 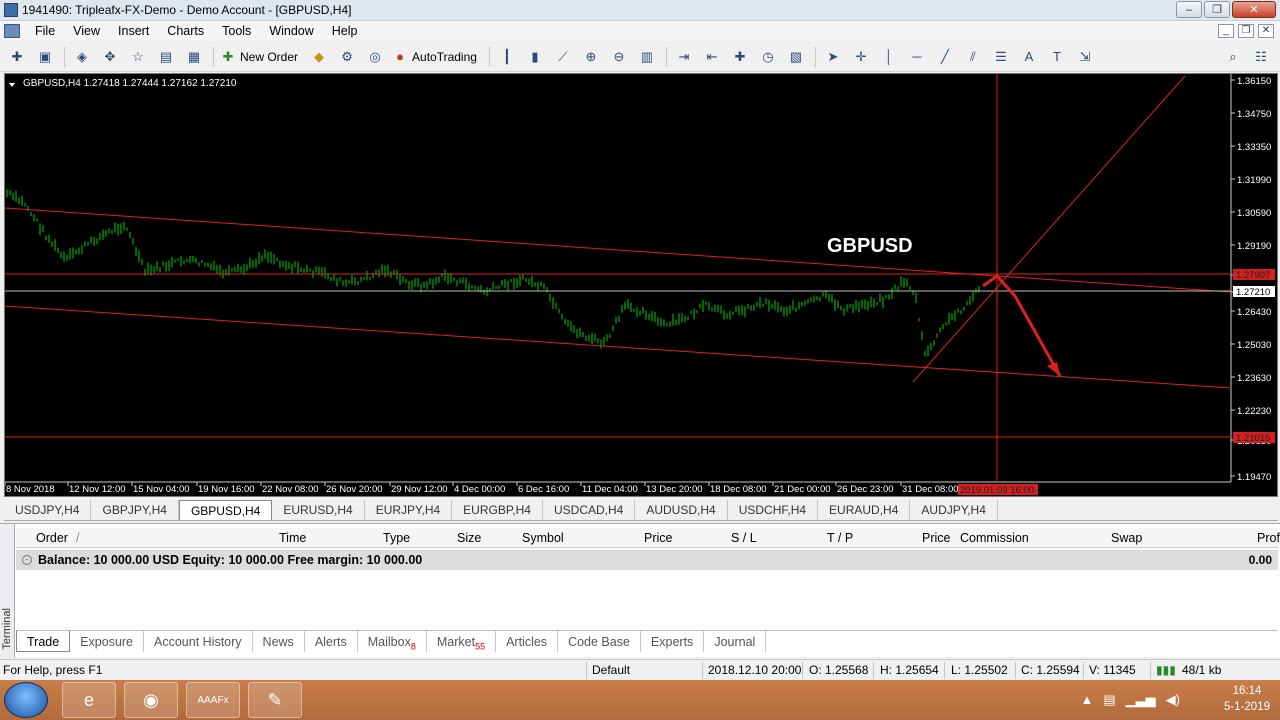 What do you see at coordinates (12, 31) in the screenshot?
I see `document-icon` at bounding box center [12, 31].